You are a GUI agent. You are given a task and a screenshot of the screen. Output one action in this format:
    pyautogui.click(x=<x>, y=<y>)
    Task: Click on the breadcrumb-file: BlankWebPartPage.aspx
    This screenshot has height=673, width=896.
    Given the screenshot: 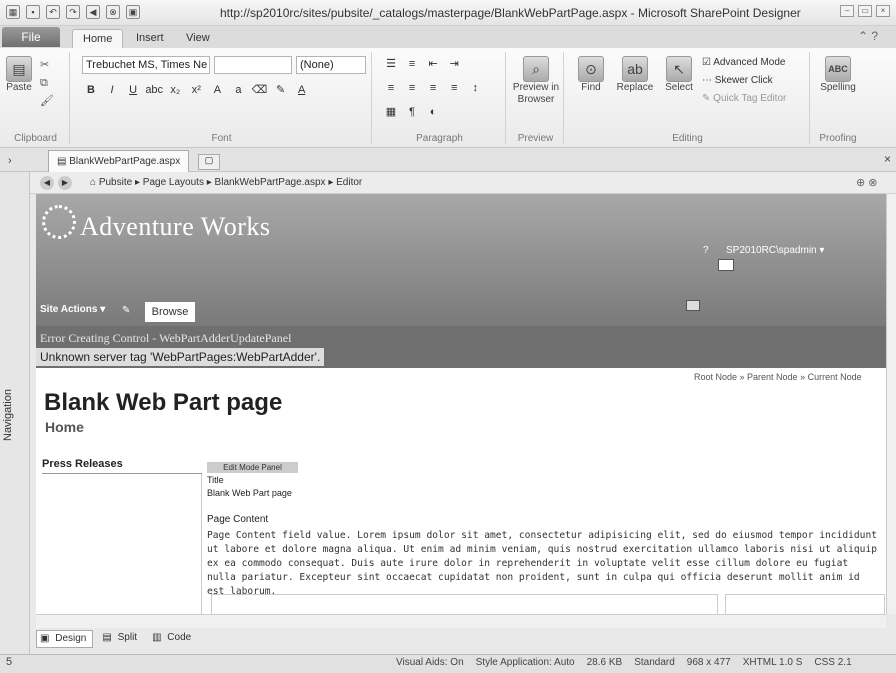 What is the action you would take?
    pyautogui.click(x=270, y=182)
    